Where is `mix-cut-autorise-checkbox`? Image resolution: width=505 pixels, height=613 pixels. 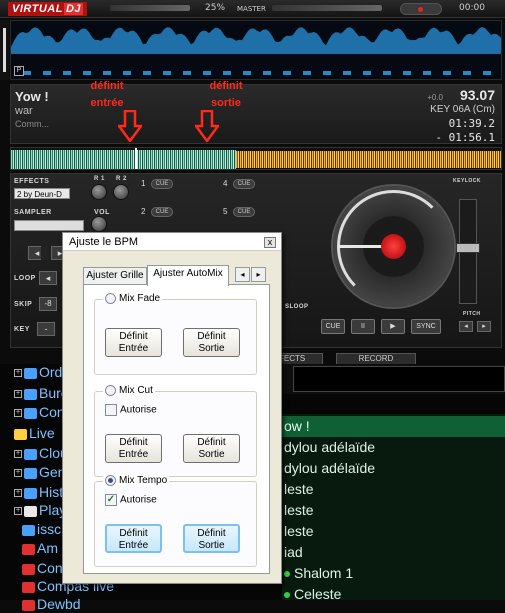 mix-cut-autorise-checkbox is located at coordinates (111, 410).